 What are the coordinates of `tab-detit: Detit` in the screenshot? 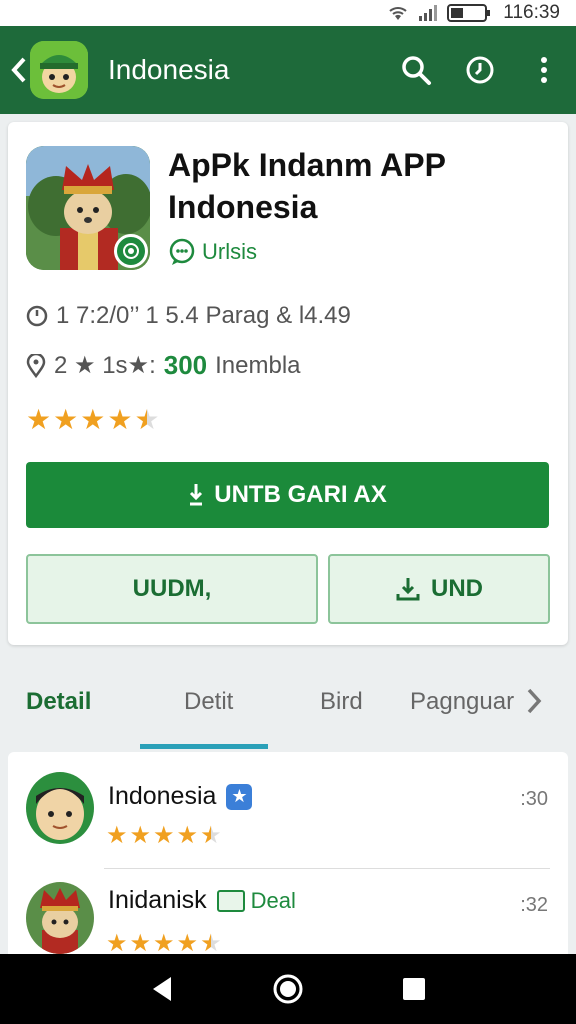 It's located at (208, 702).